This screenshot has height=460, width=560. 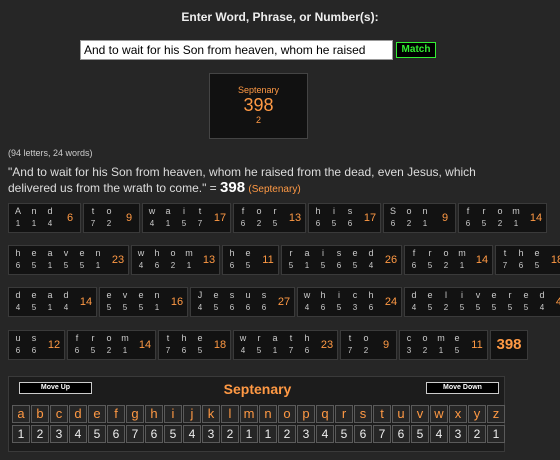 What do you see at coordinates (194, 345) in the screenshot?
I see `word-box: t7h6e518` at bounding box center [194, 345].